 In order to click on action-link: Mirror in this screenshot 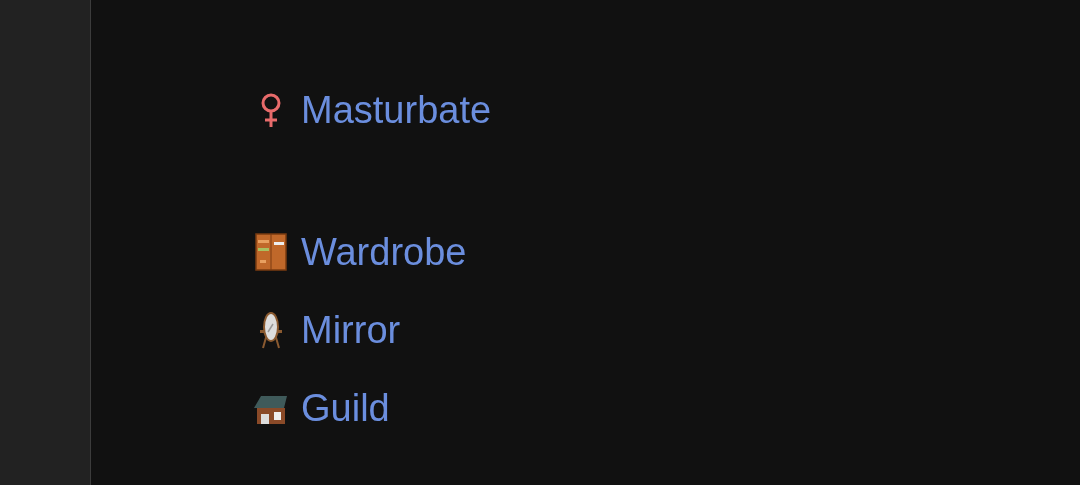, I will do `click(351, 330)`.